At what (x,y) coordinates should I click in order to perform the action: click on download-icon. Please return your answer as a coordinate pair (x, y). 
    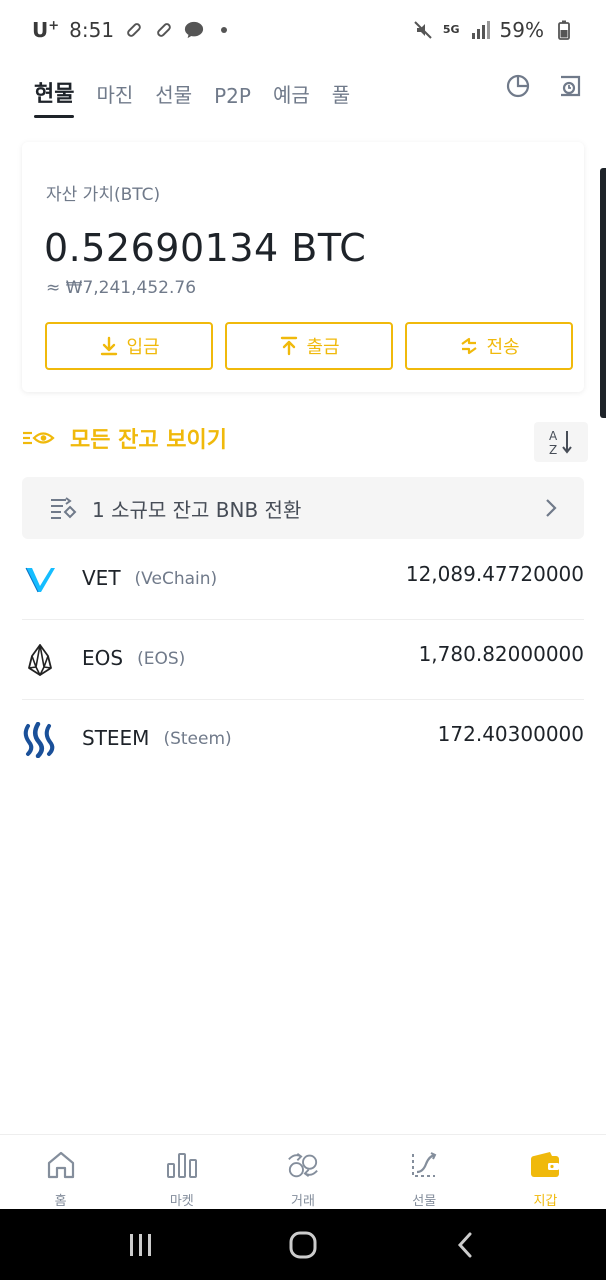
    Looking at the image, I should click on (109, 346).